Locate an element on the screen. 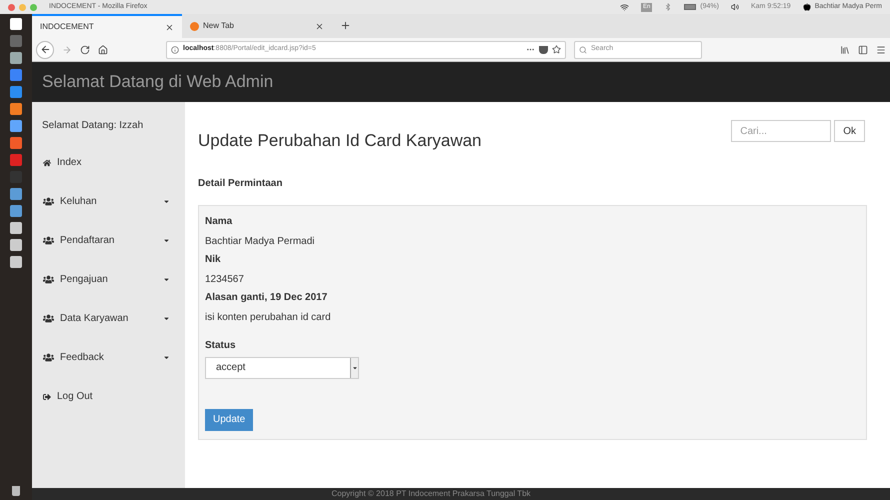  ok-button: Ok is located at coordinates (849, 131).